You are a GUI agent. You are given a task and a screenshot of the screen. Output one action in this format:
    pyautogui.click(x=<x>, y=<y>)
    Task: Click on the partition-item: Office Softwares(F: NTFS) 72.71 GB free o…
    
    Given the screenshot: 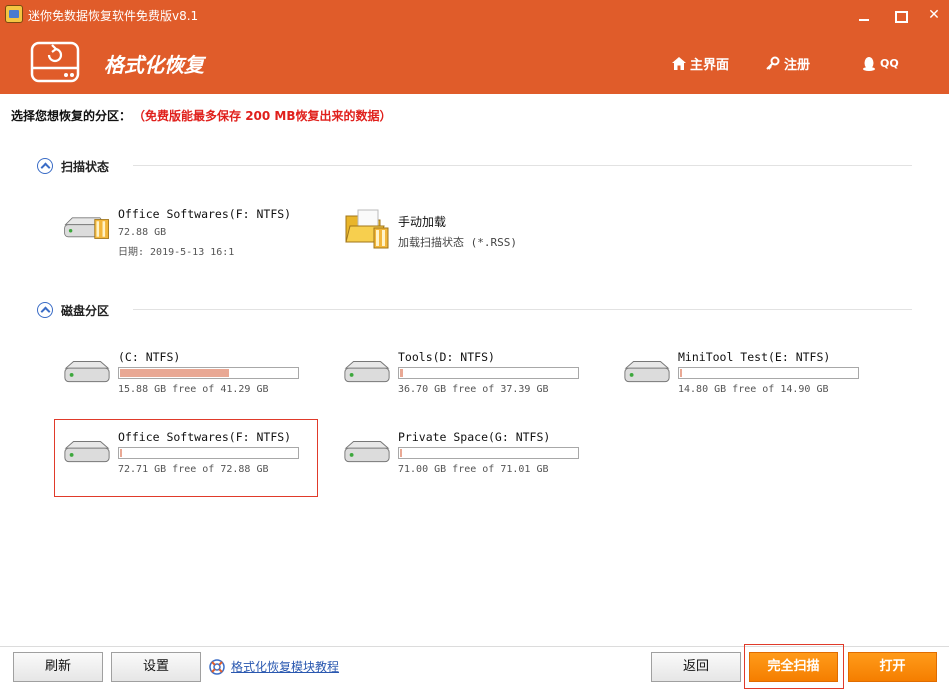 What is the action you would take?
    pyautogui.click(x=181, y=463)
    